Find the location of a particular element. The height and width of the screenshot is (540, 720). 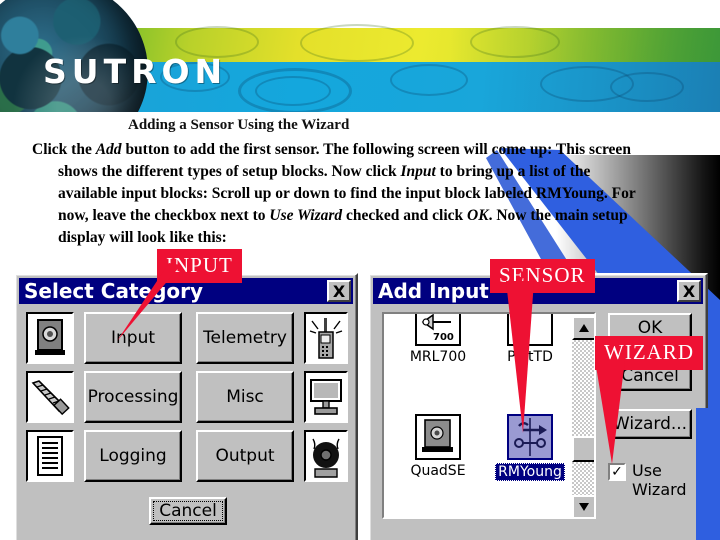

callout-pointer-input is located at coordinates (149, 302).